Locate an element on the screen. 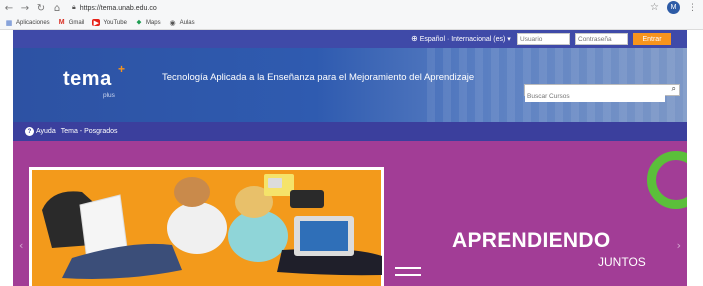 This screenshot has width=703, height=286. bookmark-apps: ▦ Aplicaciones is located at coordinates (27, 22).